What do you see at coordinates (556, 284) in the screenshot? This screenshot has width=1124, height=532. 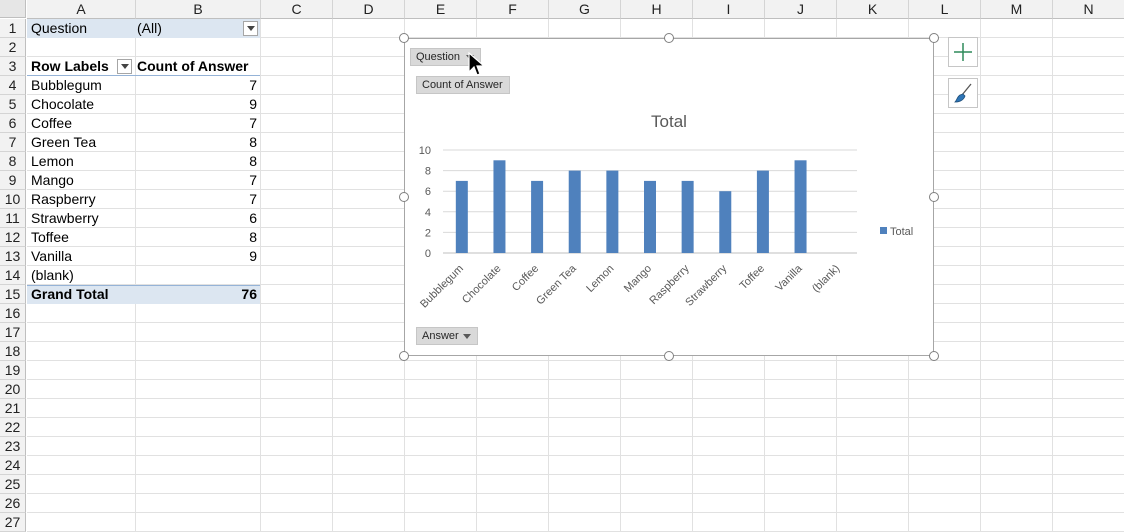 I see `x-tick-label: Green Tea` at bounding box center [556, 284].